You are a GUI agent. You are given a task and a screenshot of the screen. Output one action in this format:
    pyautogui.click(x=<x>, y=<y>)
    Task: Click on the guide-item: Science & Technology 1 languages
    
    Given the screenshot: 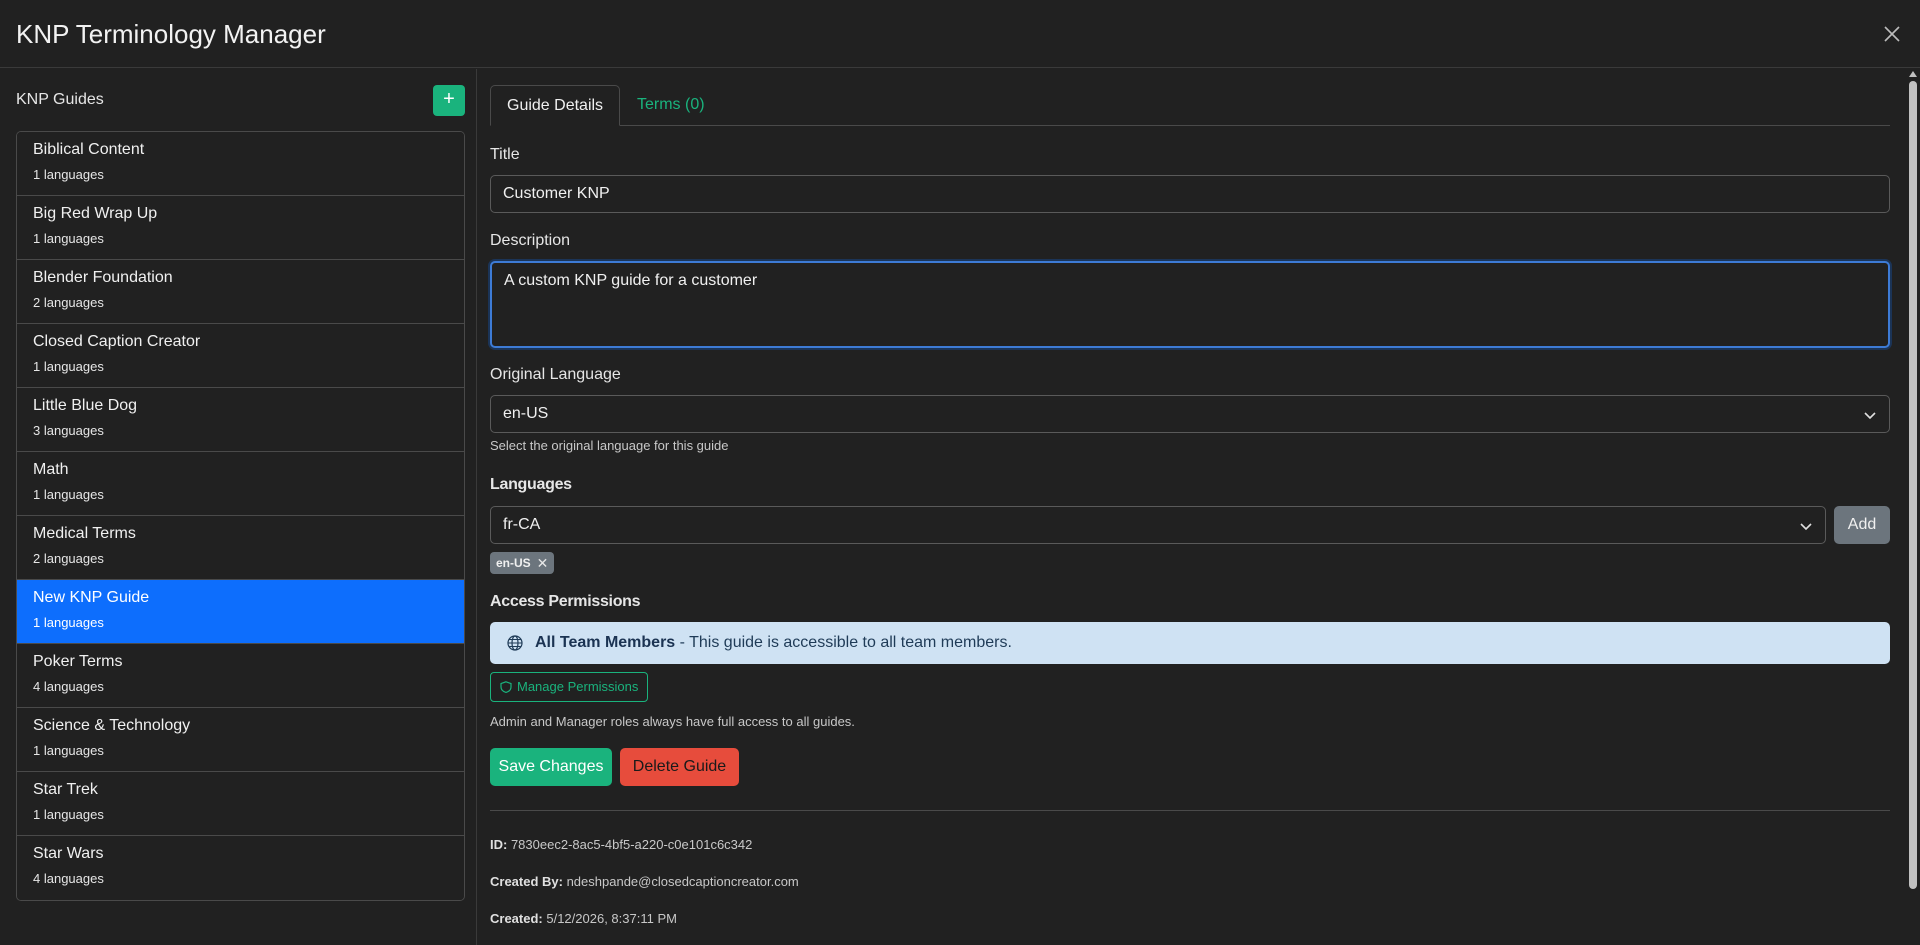 What is the action you would take?
    pyautogui.click(x=240, y=740)
    